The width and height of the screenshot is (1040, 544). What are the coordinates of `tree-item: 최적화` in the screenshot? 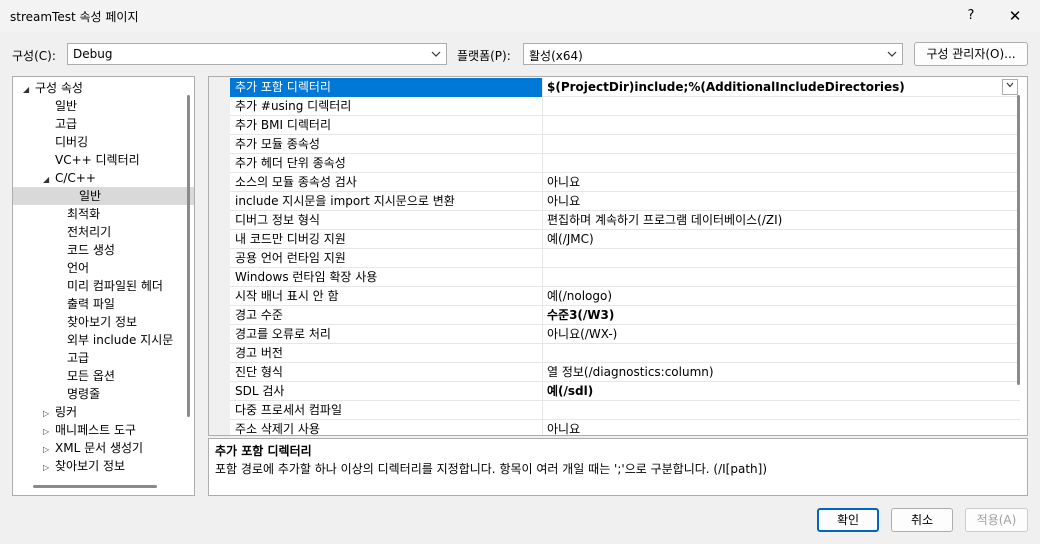 It's located at (77, 214).